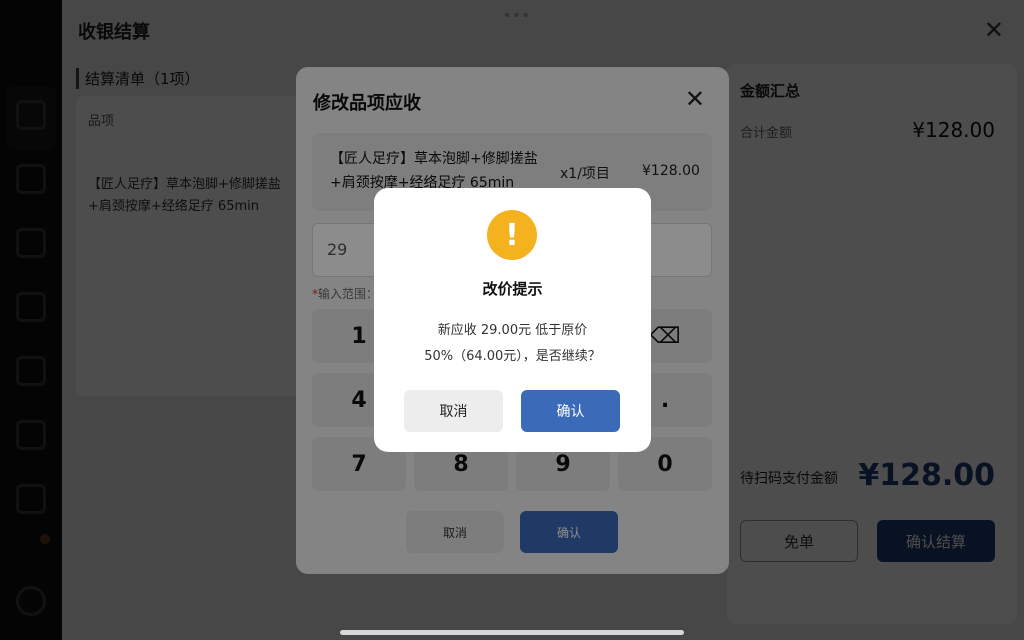 This screenshot has height=640, width=1024. What do you see at coordinates (512, 330) in the screenshot?
I see `alert-message-line-1: 新应收 29.00元 低于原价` at bounding box center [512, 330].